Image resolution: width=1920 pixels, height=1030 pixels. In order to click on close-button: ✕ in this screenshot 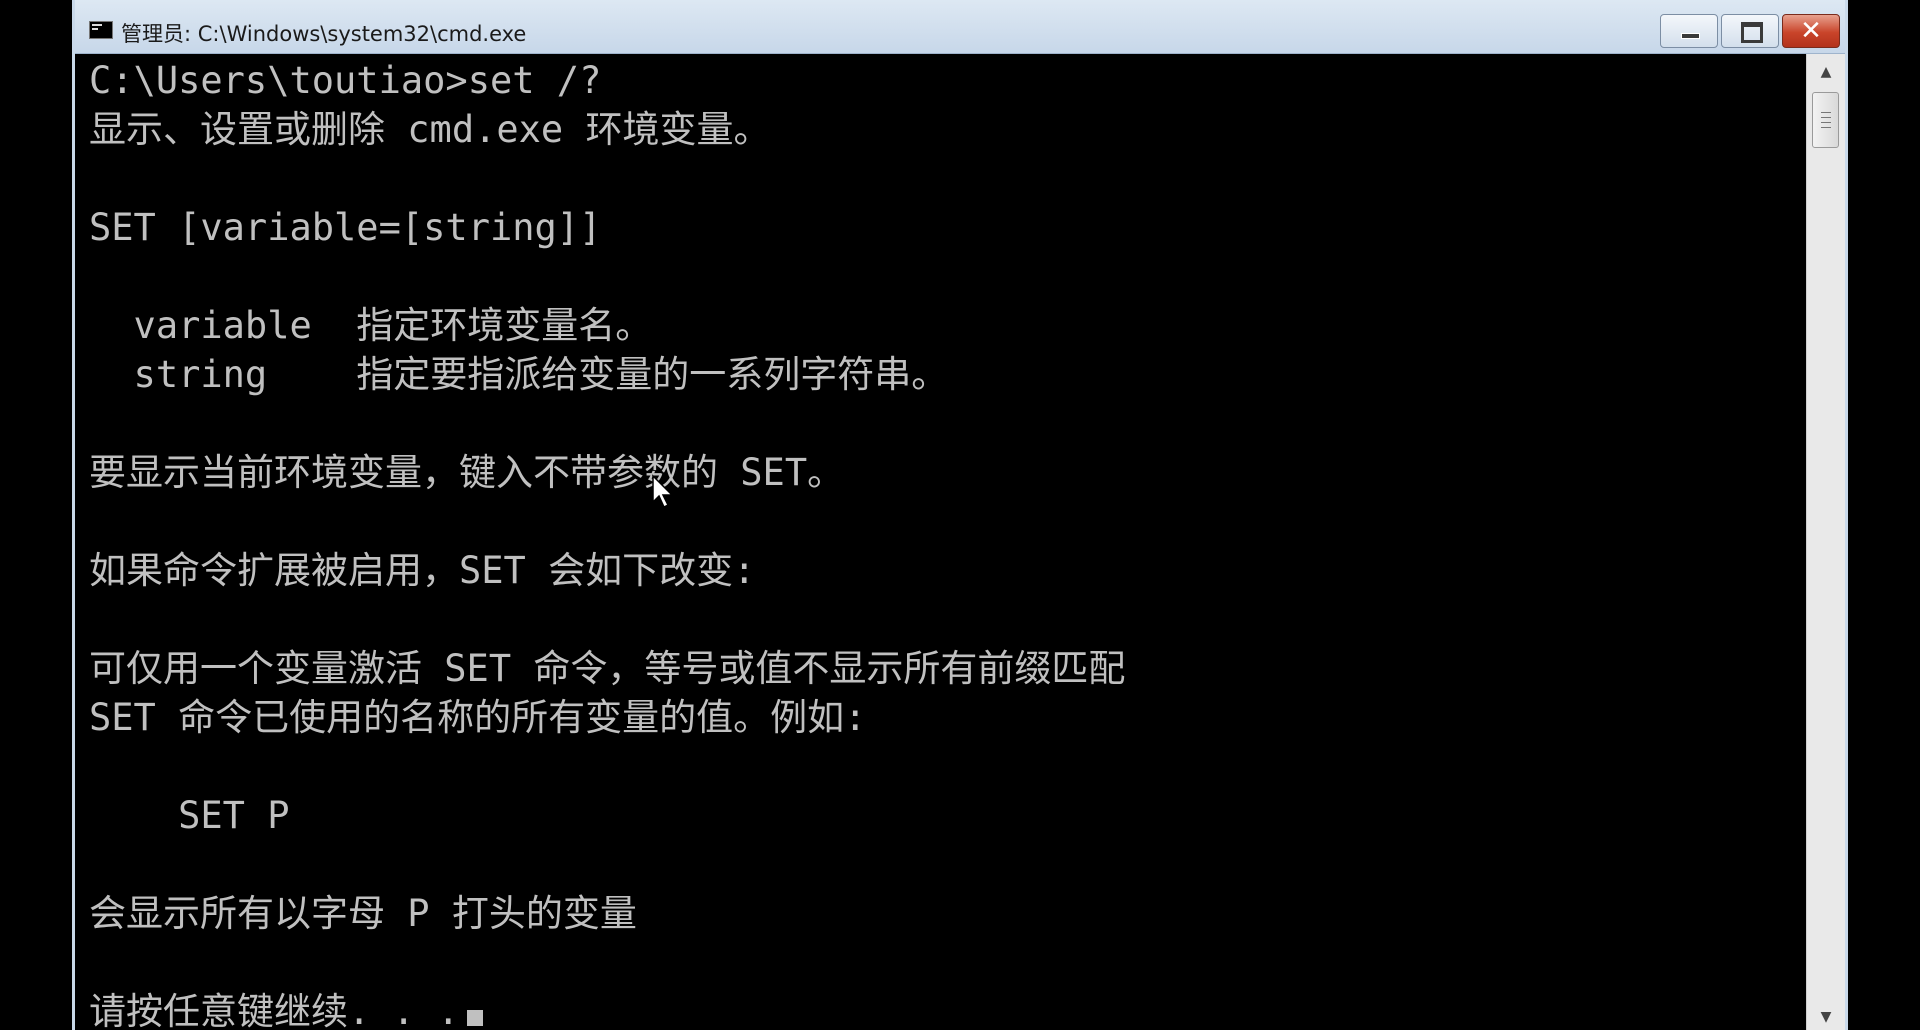, I will do `click(1811, 31)`.